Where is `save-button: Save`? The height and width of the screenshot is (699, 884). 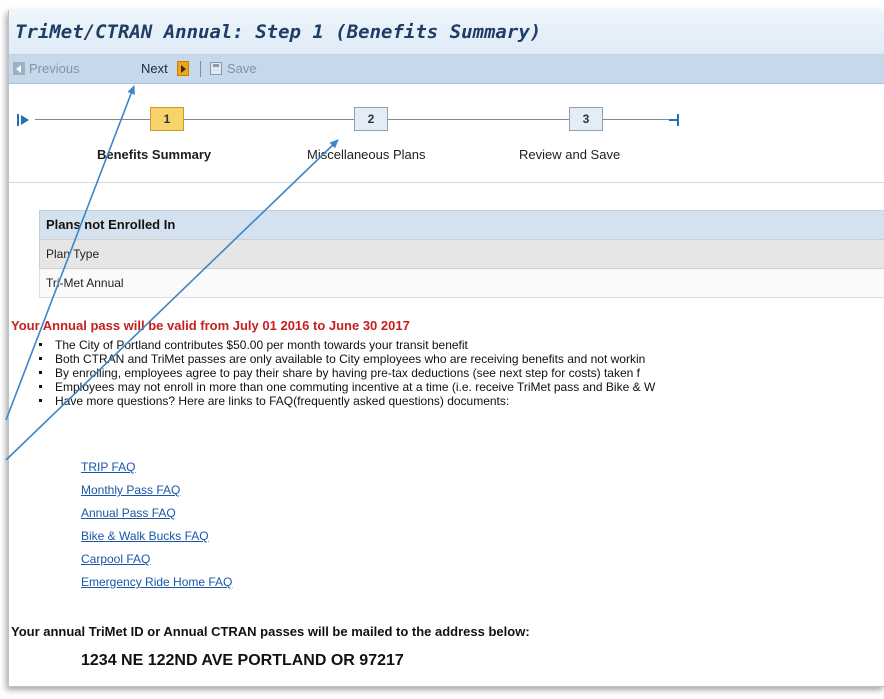
save-button: Save is located at coordinates (242, 68).